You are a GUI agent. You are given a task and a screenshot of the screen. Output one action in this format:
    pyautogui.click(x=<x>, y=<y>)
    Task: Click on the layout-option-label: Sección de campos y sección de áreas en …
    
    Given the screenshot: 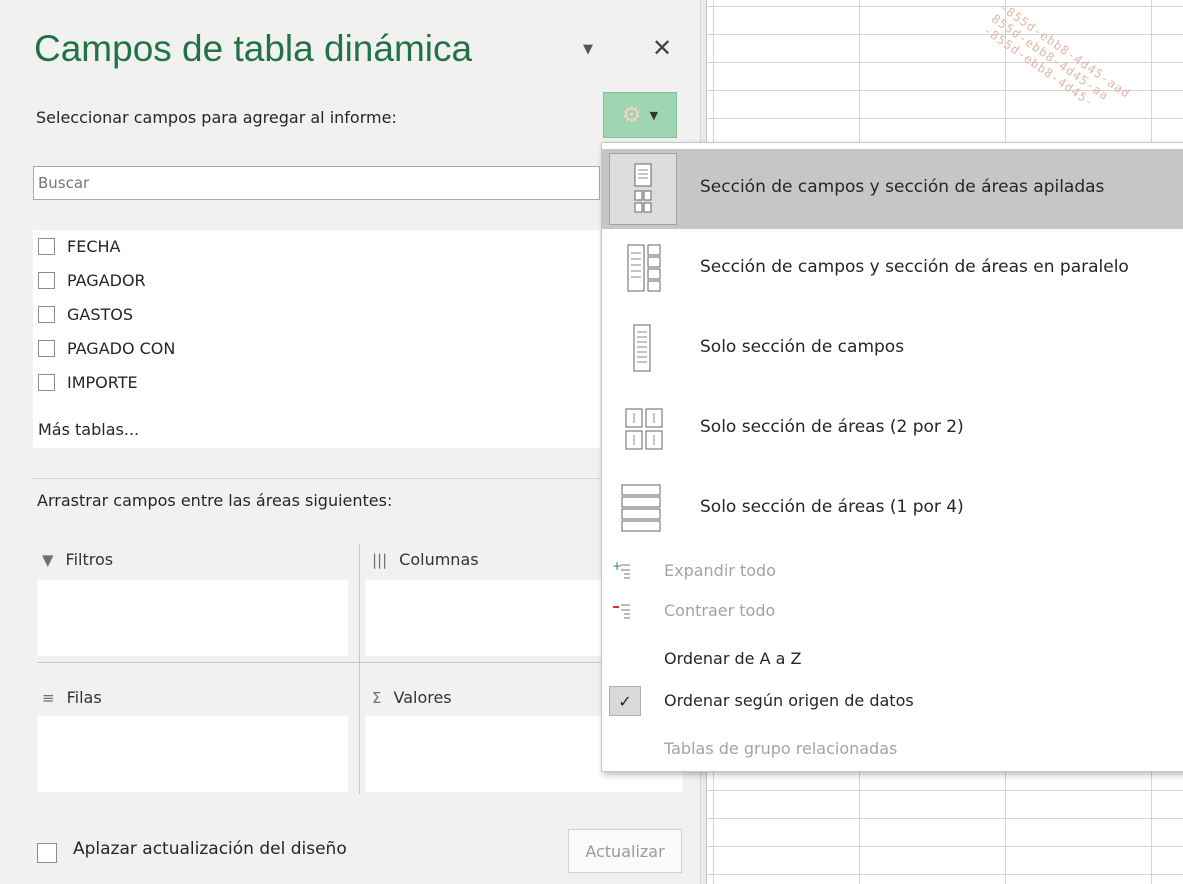 What is the action you would take?
    pyautogui.click(x=914, y=267)
    